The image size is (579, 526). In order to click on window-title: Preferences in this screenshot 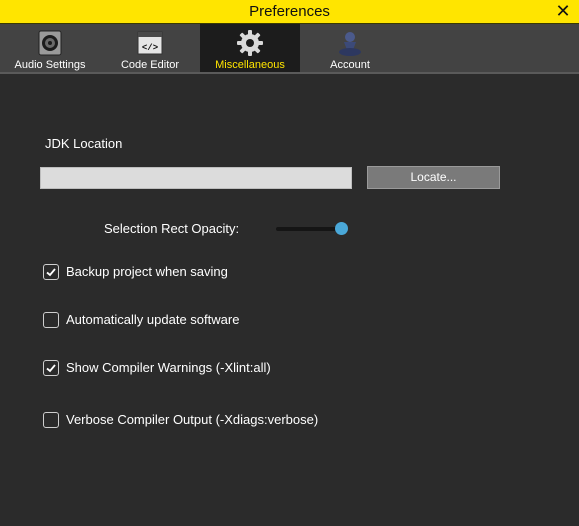, I will do `click(289, 11)`.